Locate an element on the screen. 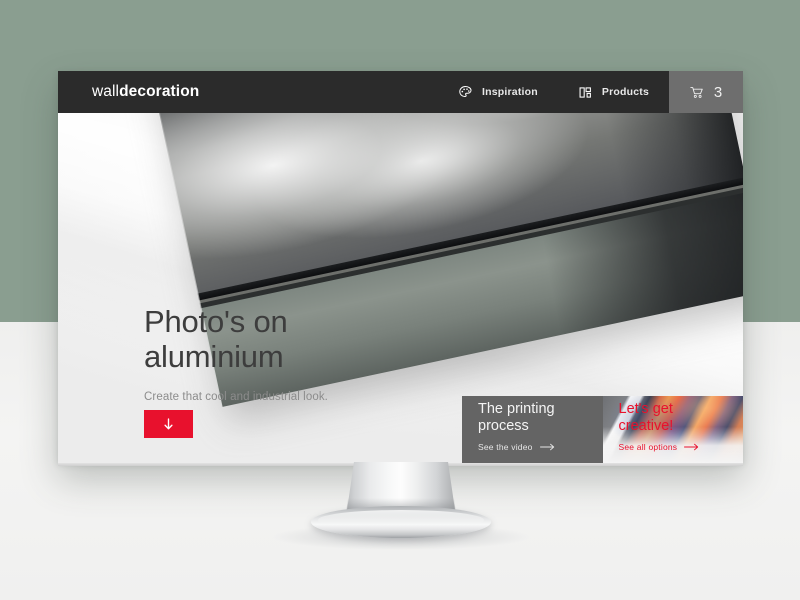  promo-card-content: The printing process See the video is located at coordinates (516, 426).